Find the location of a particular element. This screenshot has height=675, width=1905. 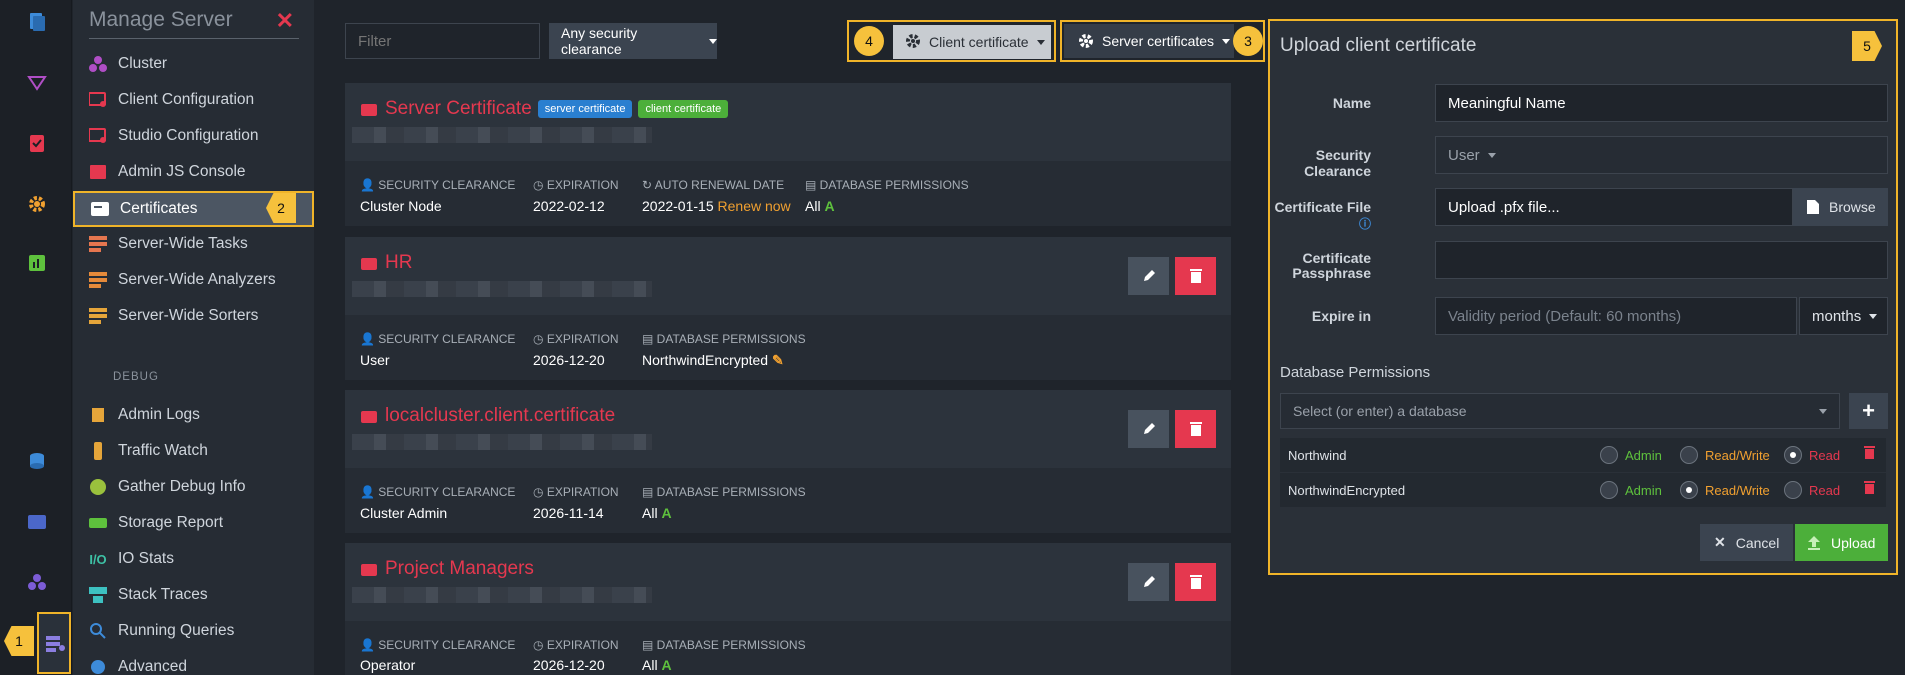

client-certificate-group: 4 Client certificate is located at coordinates (951, 41).